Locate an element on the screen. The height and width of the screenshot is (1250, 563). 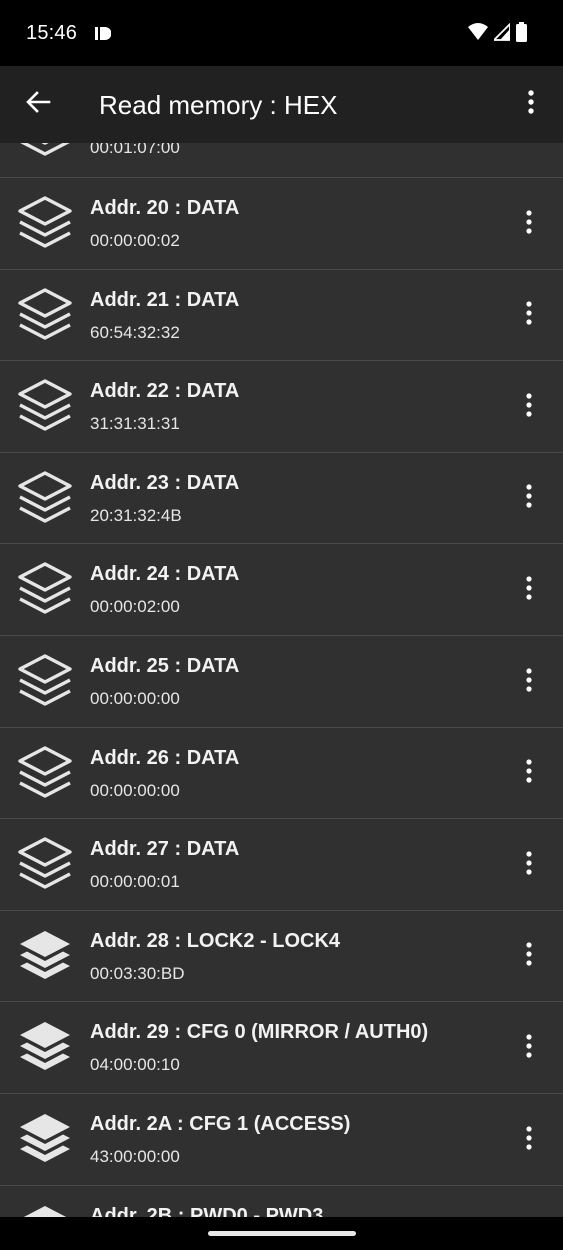
list-item-value: 20:31:32:4B is located at coordinates (136, 515).